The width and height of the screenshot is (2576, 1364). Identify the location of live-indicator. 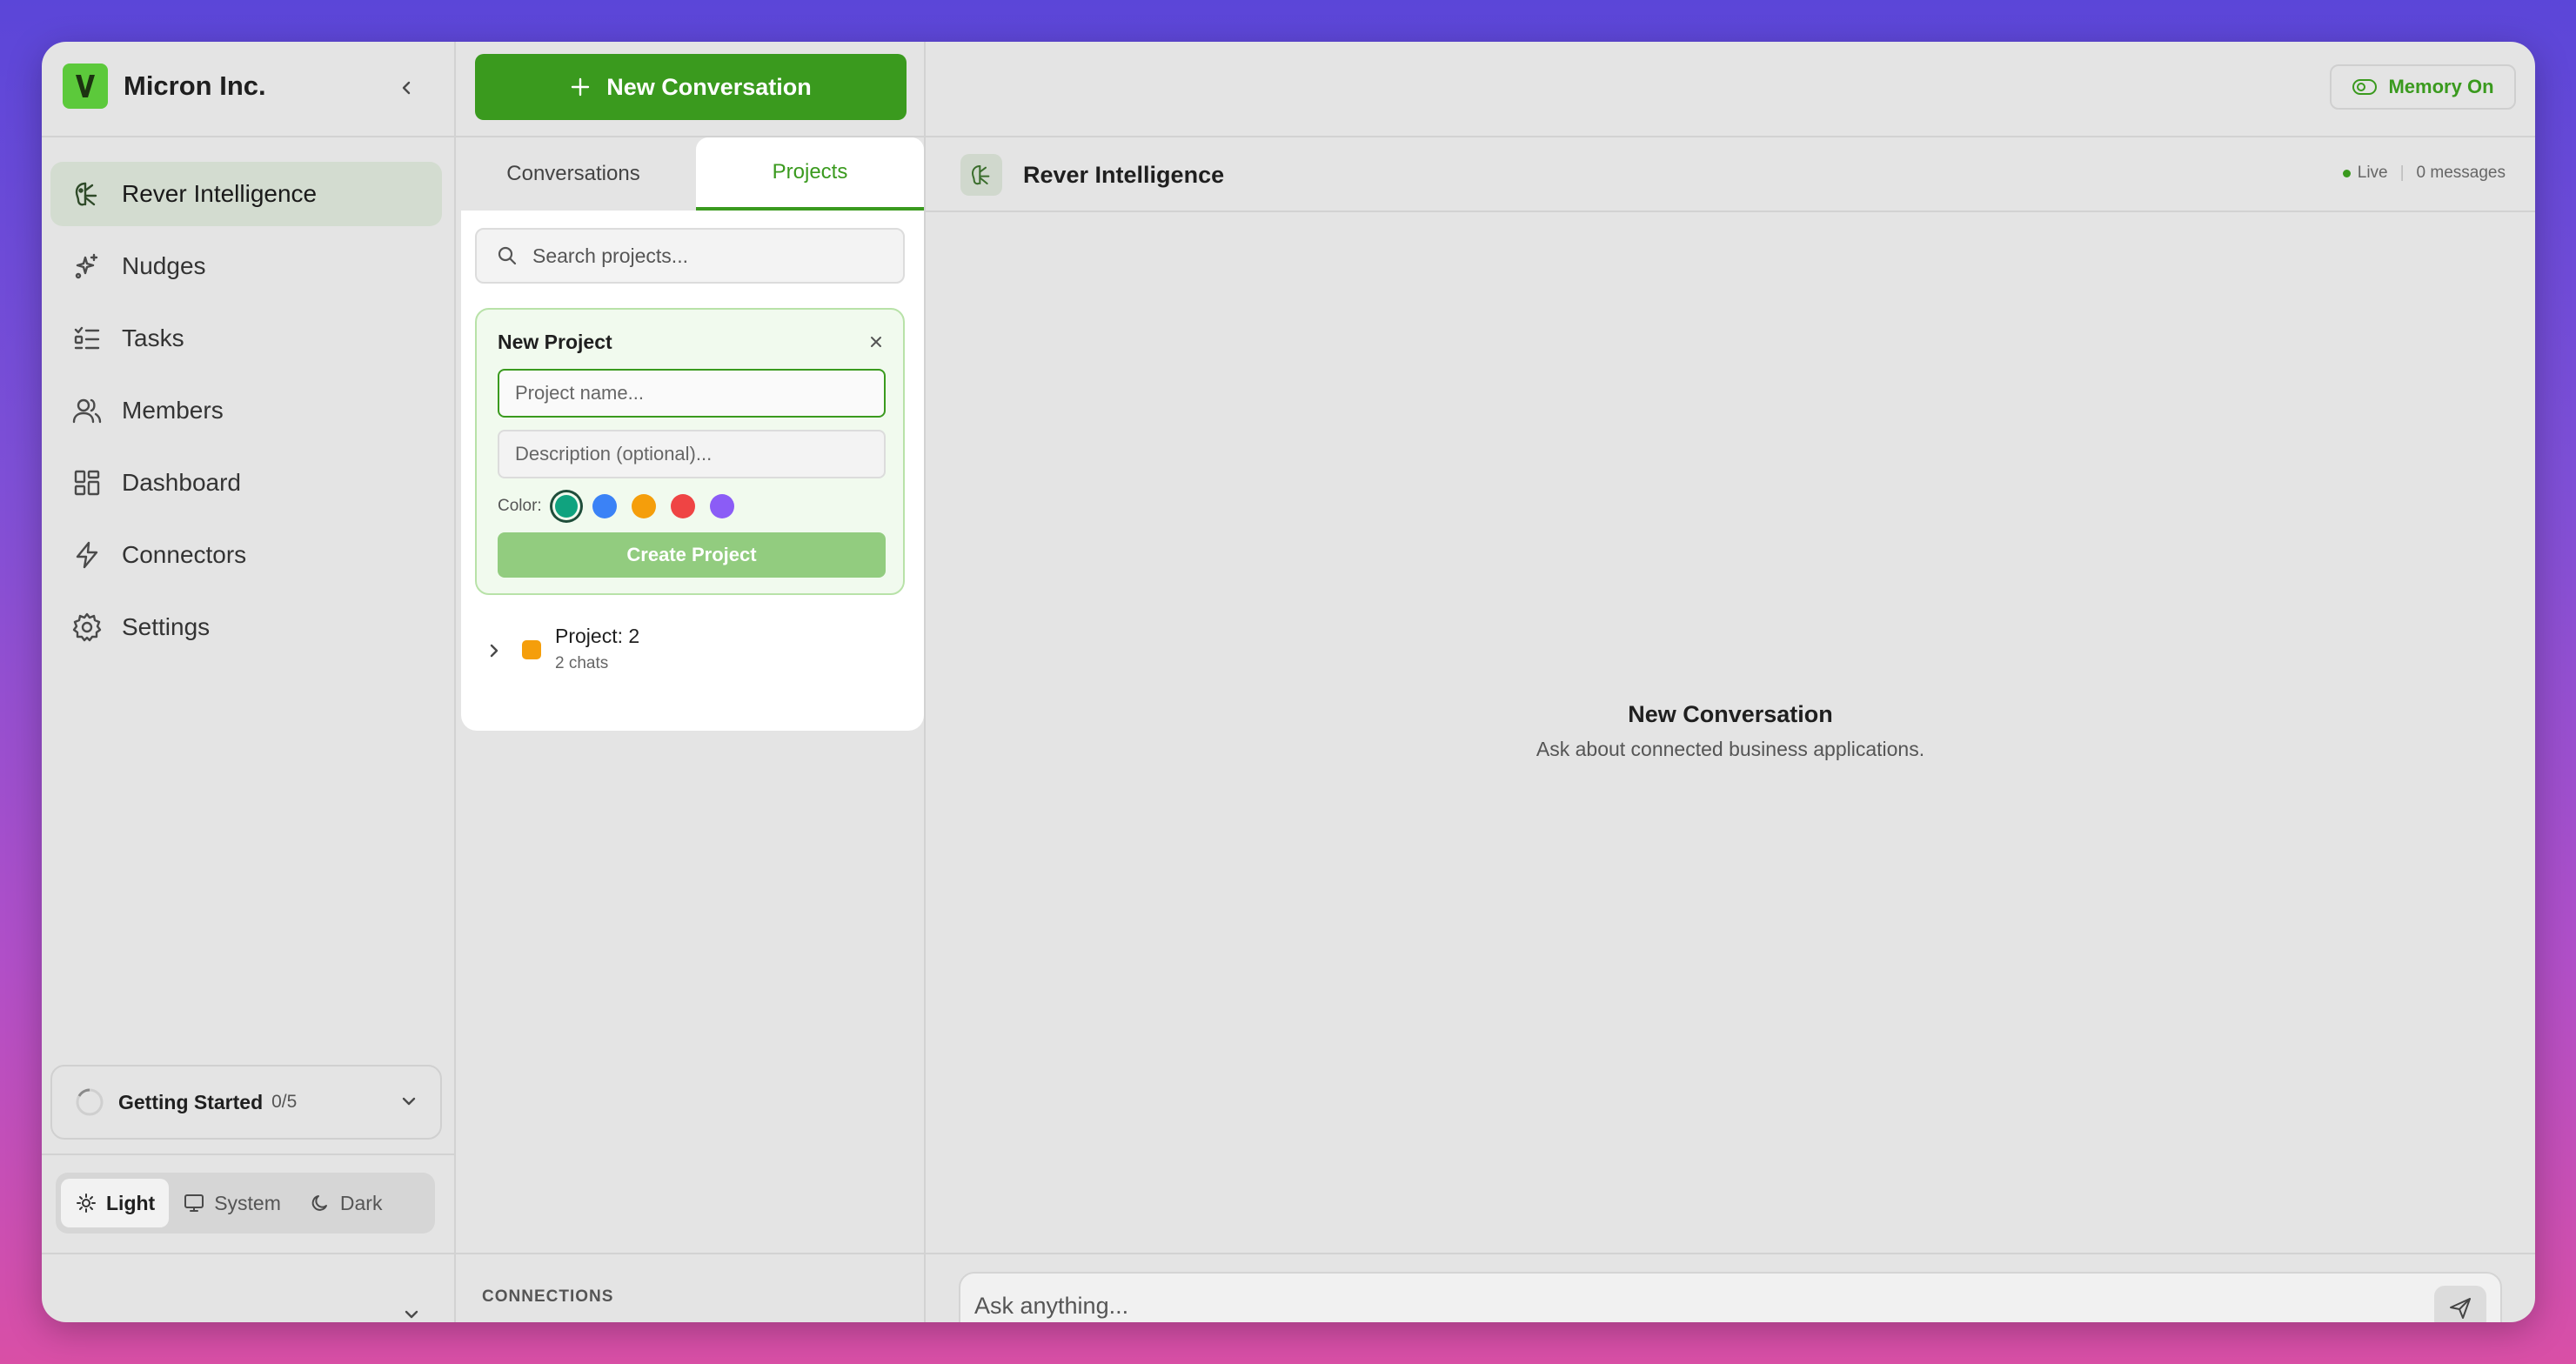
(2346, 173).